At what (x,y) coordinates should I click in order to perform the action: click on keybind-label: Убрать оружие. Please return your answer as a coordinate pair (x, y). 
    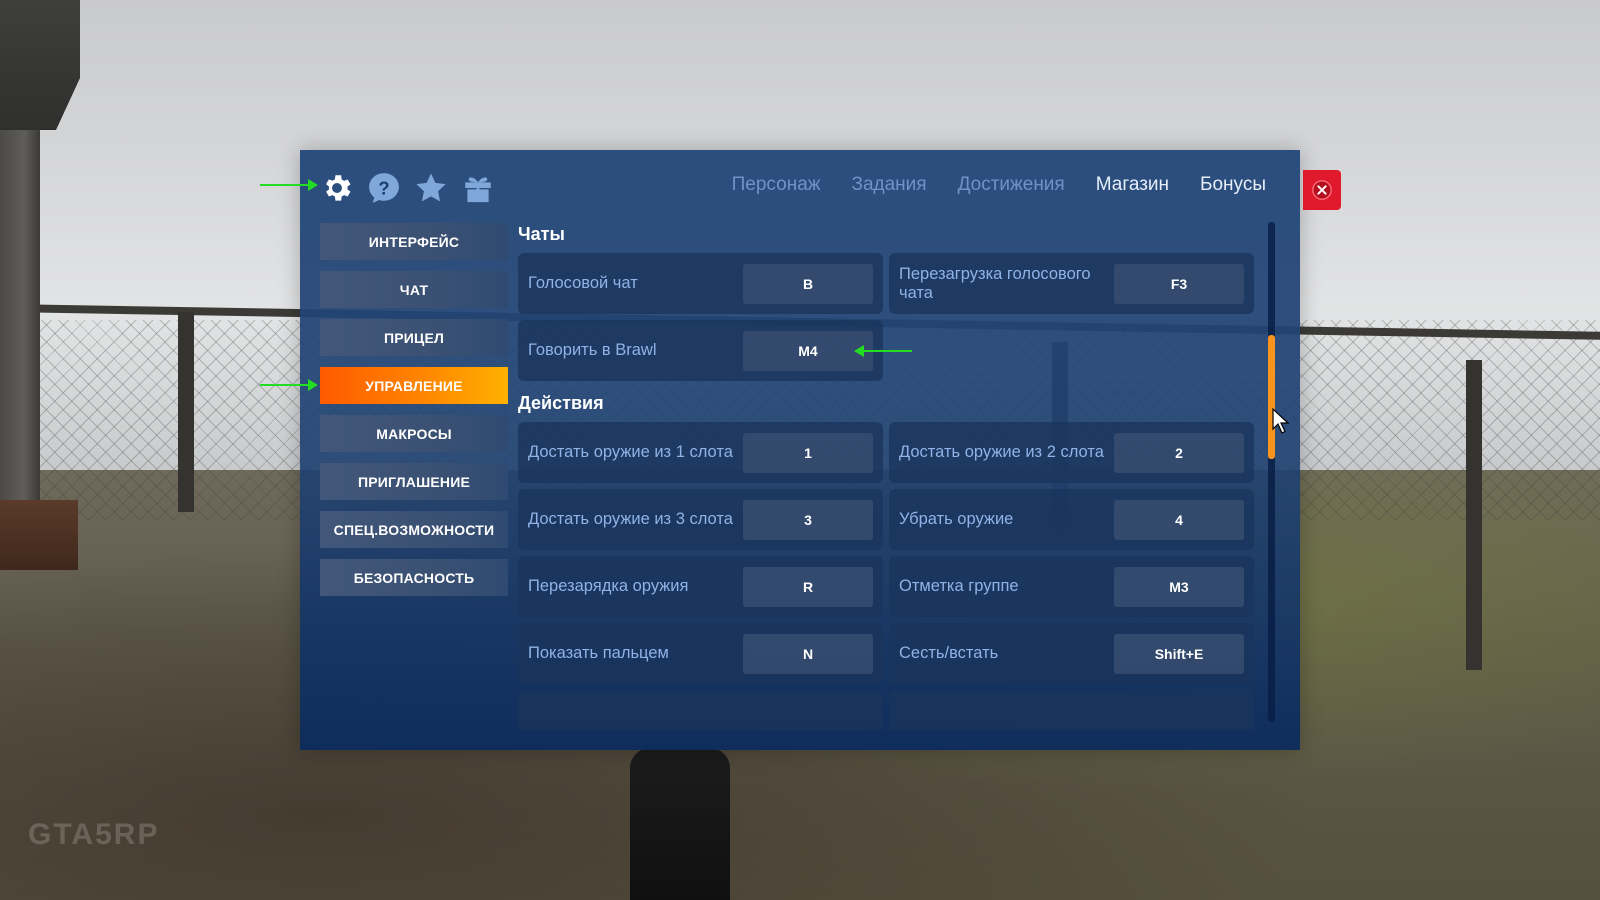
    Looking at the image, I should click on (956, 519).